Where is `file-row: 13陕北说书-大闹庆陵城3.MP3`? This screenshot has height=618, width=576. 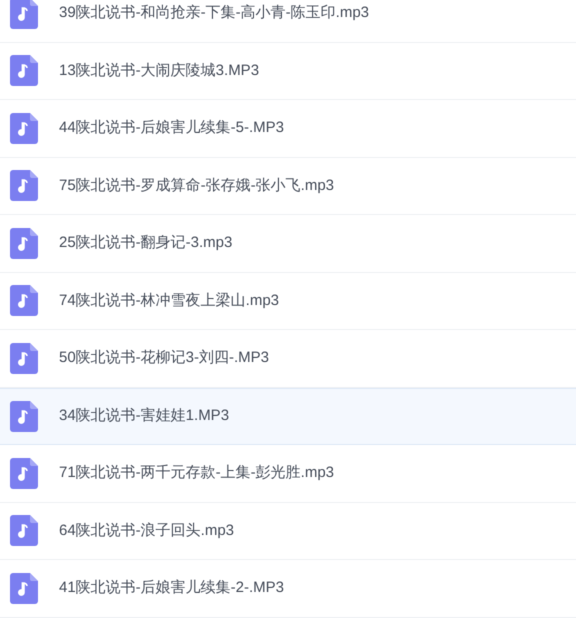
file-row: 13陕北说书-大闹庆陵城3.MP3 is located at coordinates (288, 71).